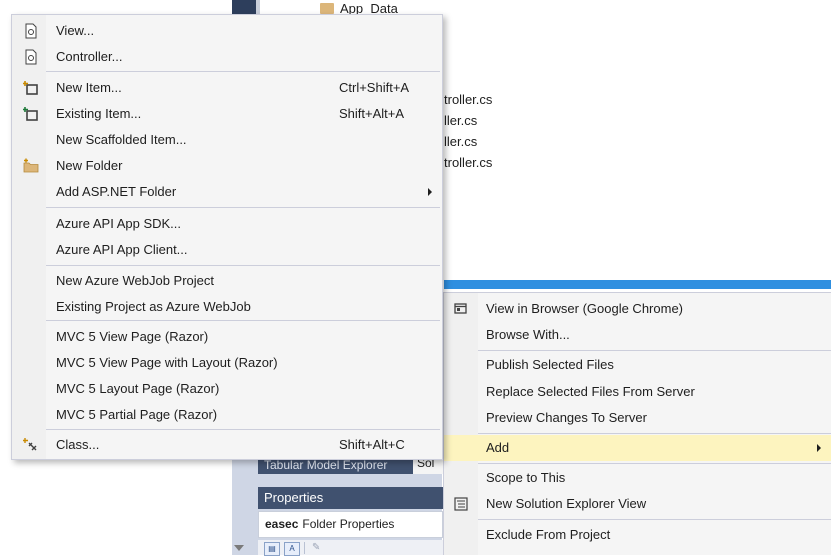  Describe the element at coordinates (526, 477) in the screenshot. I see `menu-label: Scope to This` at that location.